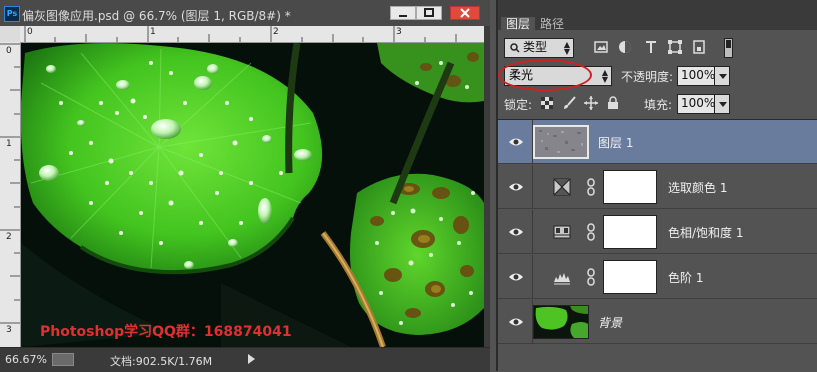 The height and width of the screenshot is (372, 817). I want to click on document-title: 偏灰图像应用.psd @ 66.7% (图层 1, RGB/8#) *, so click(156, 16).